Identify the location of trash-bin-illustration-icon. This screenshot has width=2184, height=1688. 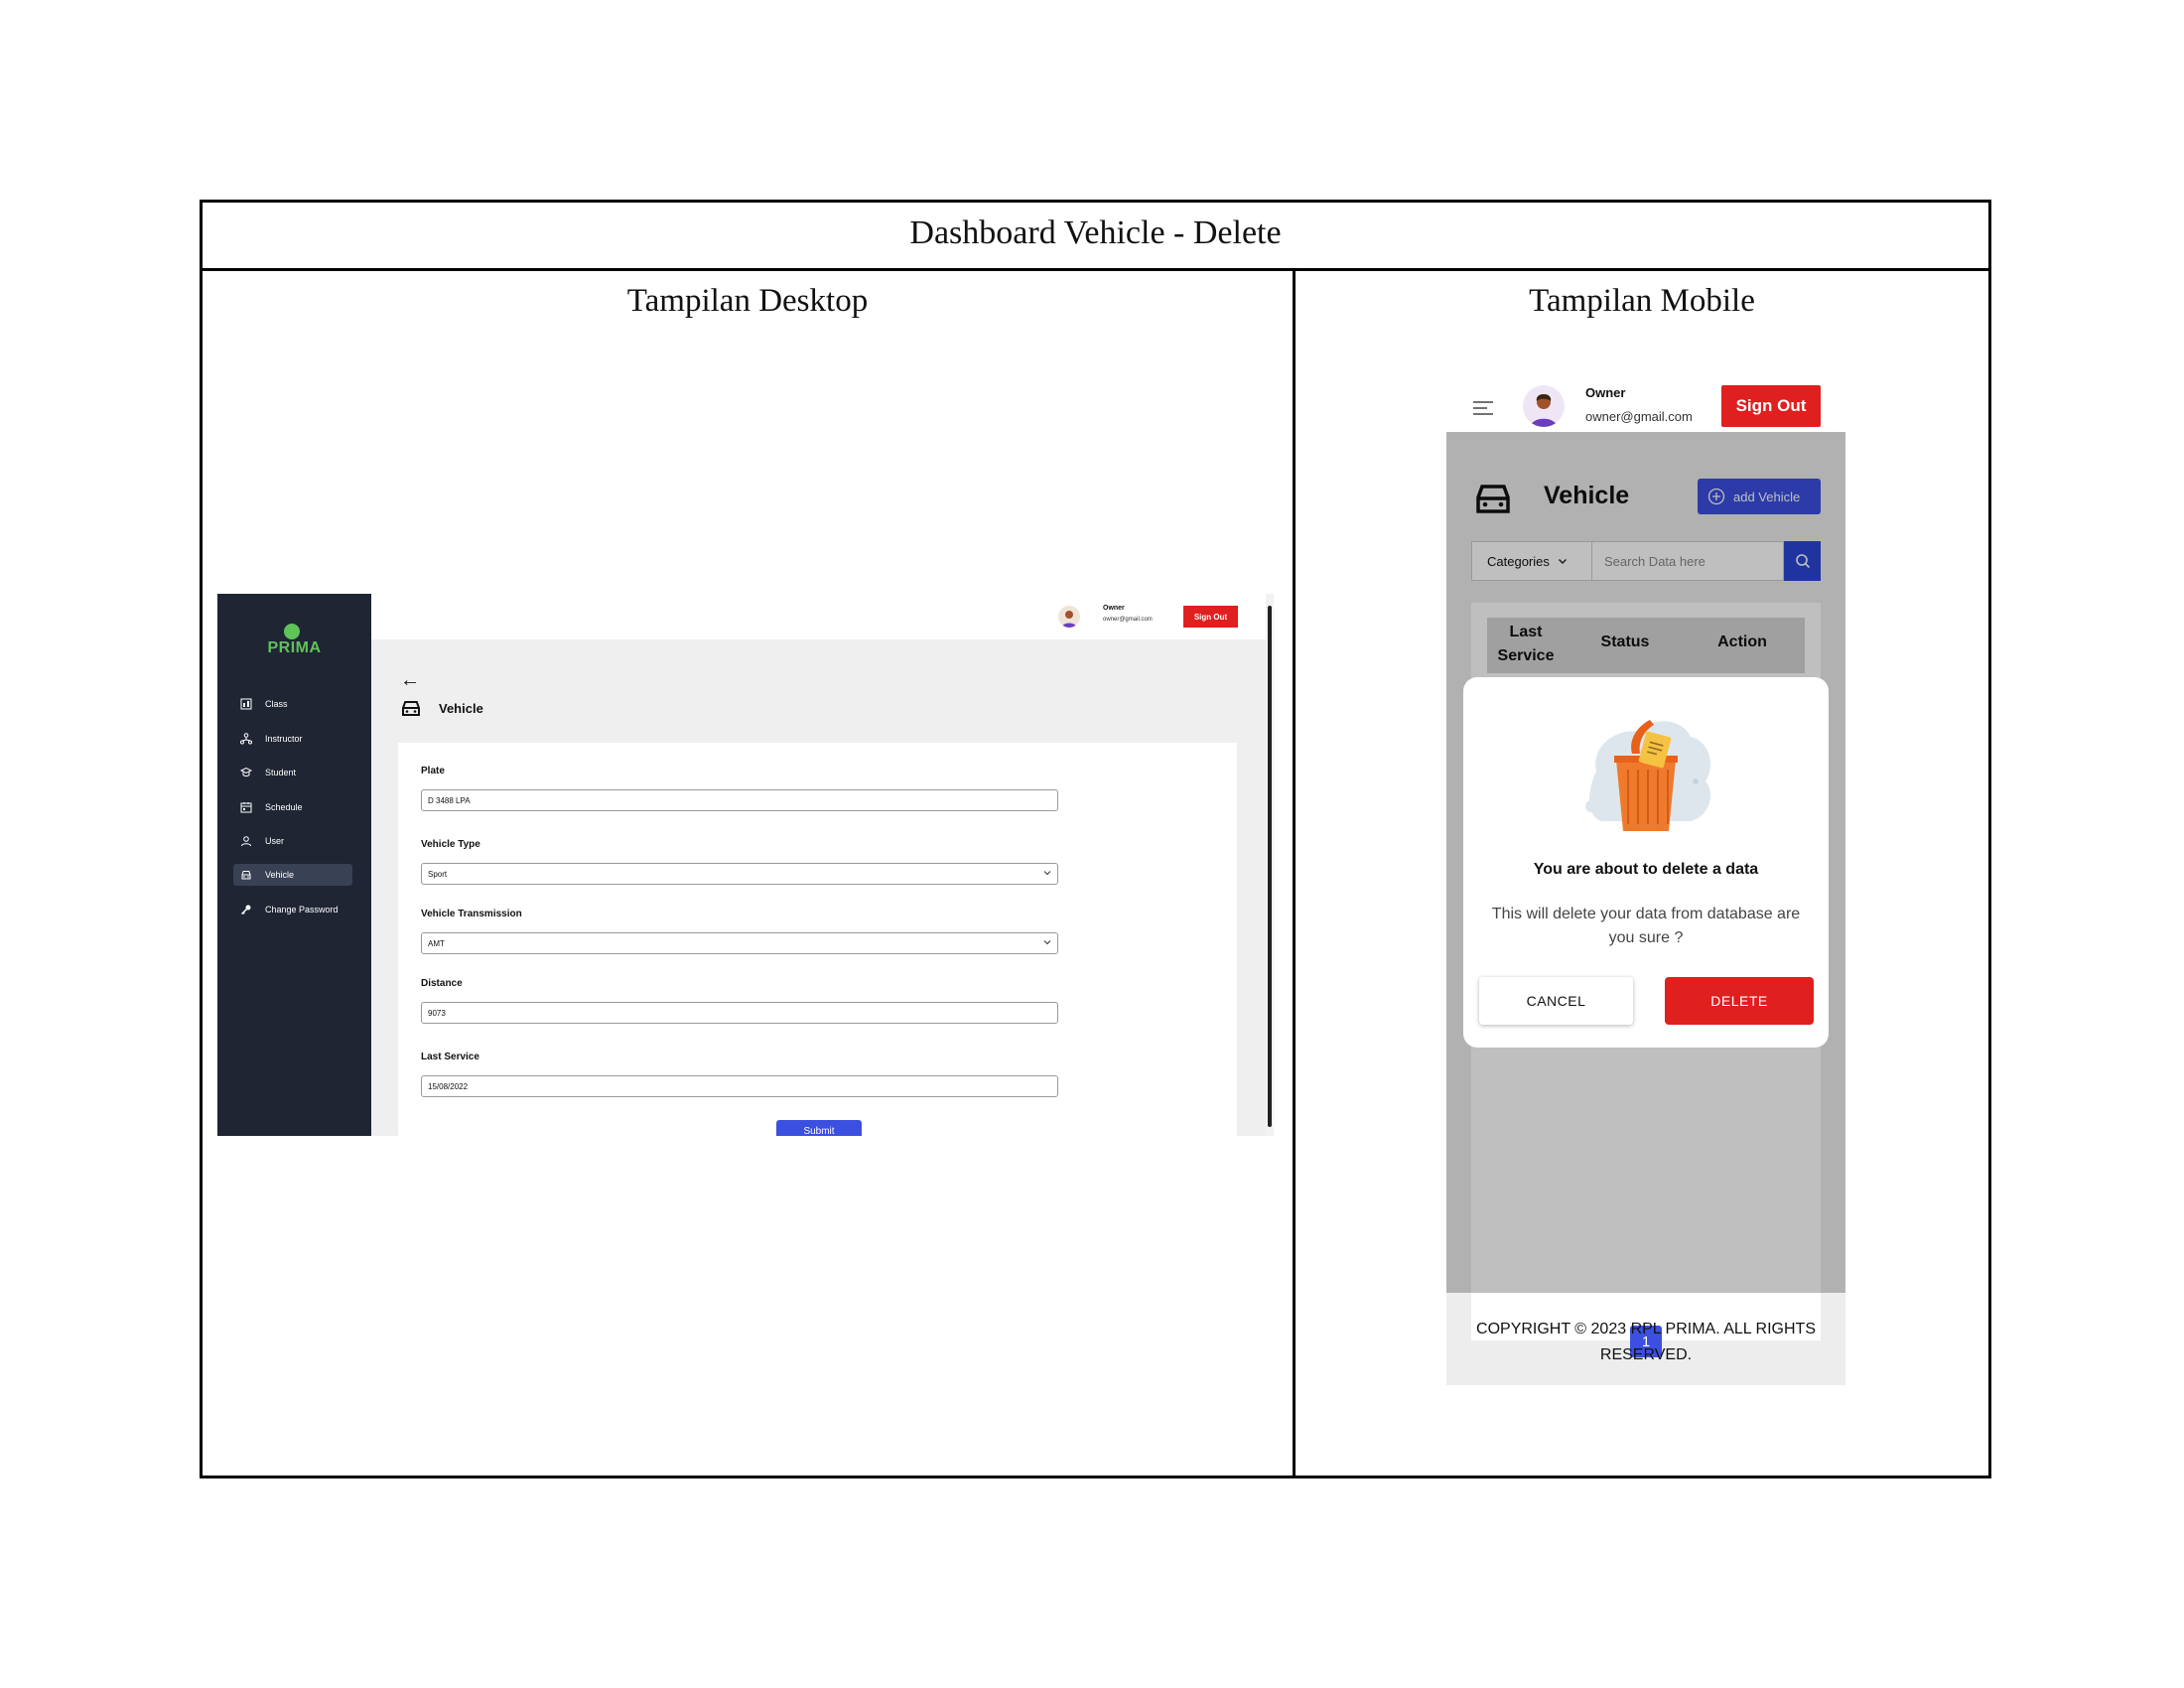
(1647, 775).